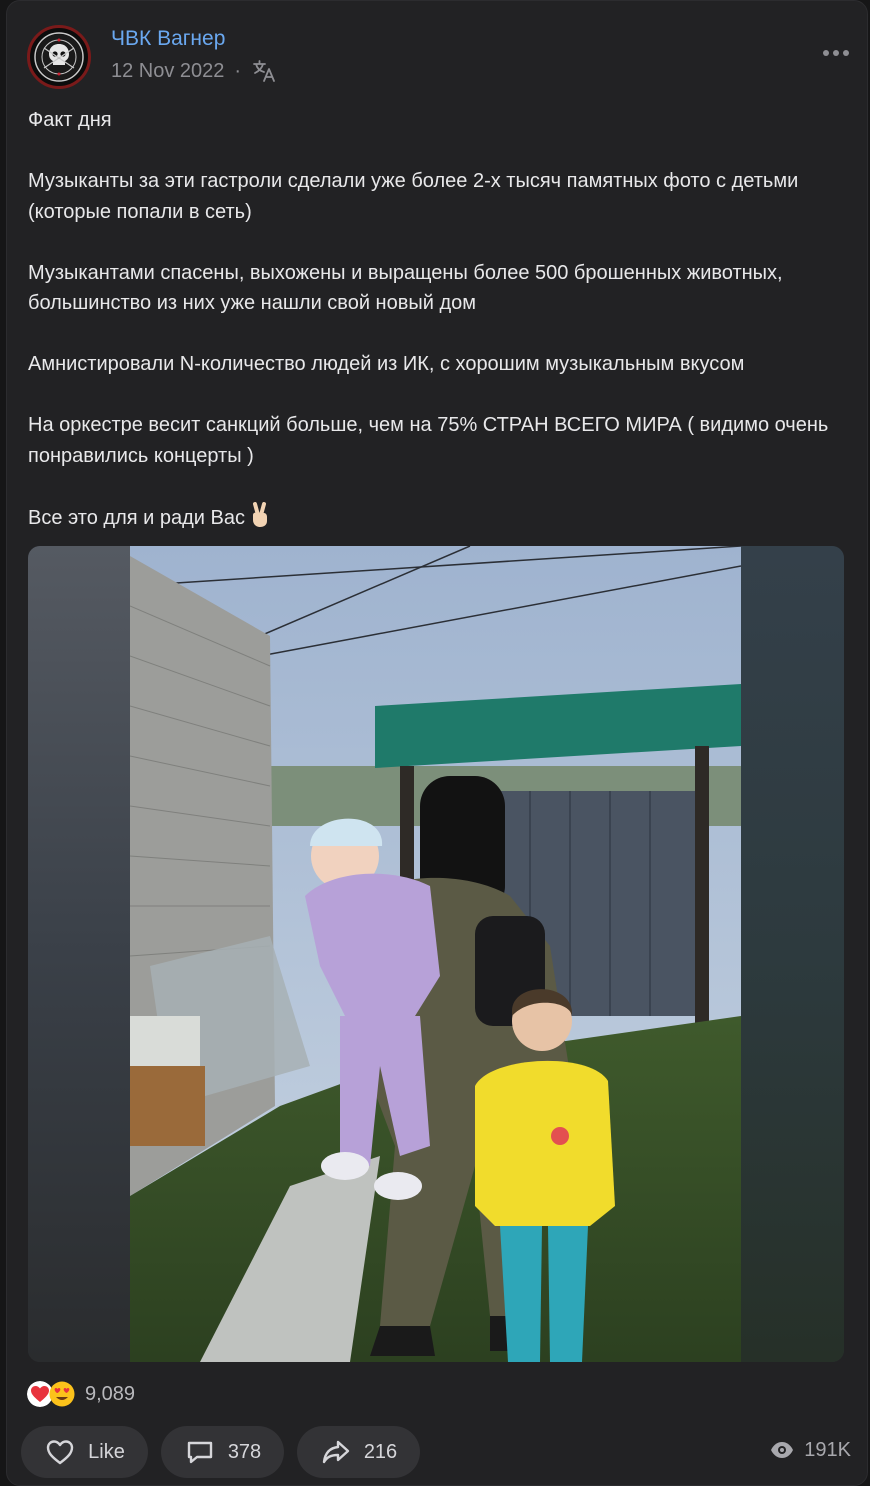 This screenshot has width=870, height=1486. What do you see at coordinates (222, 1452) in the screenshot?
I see `comments-button: 378` at bounding box center [222, 1452].